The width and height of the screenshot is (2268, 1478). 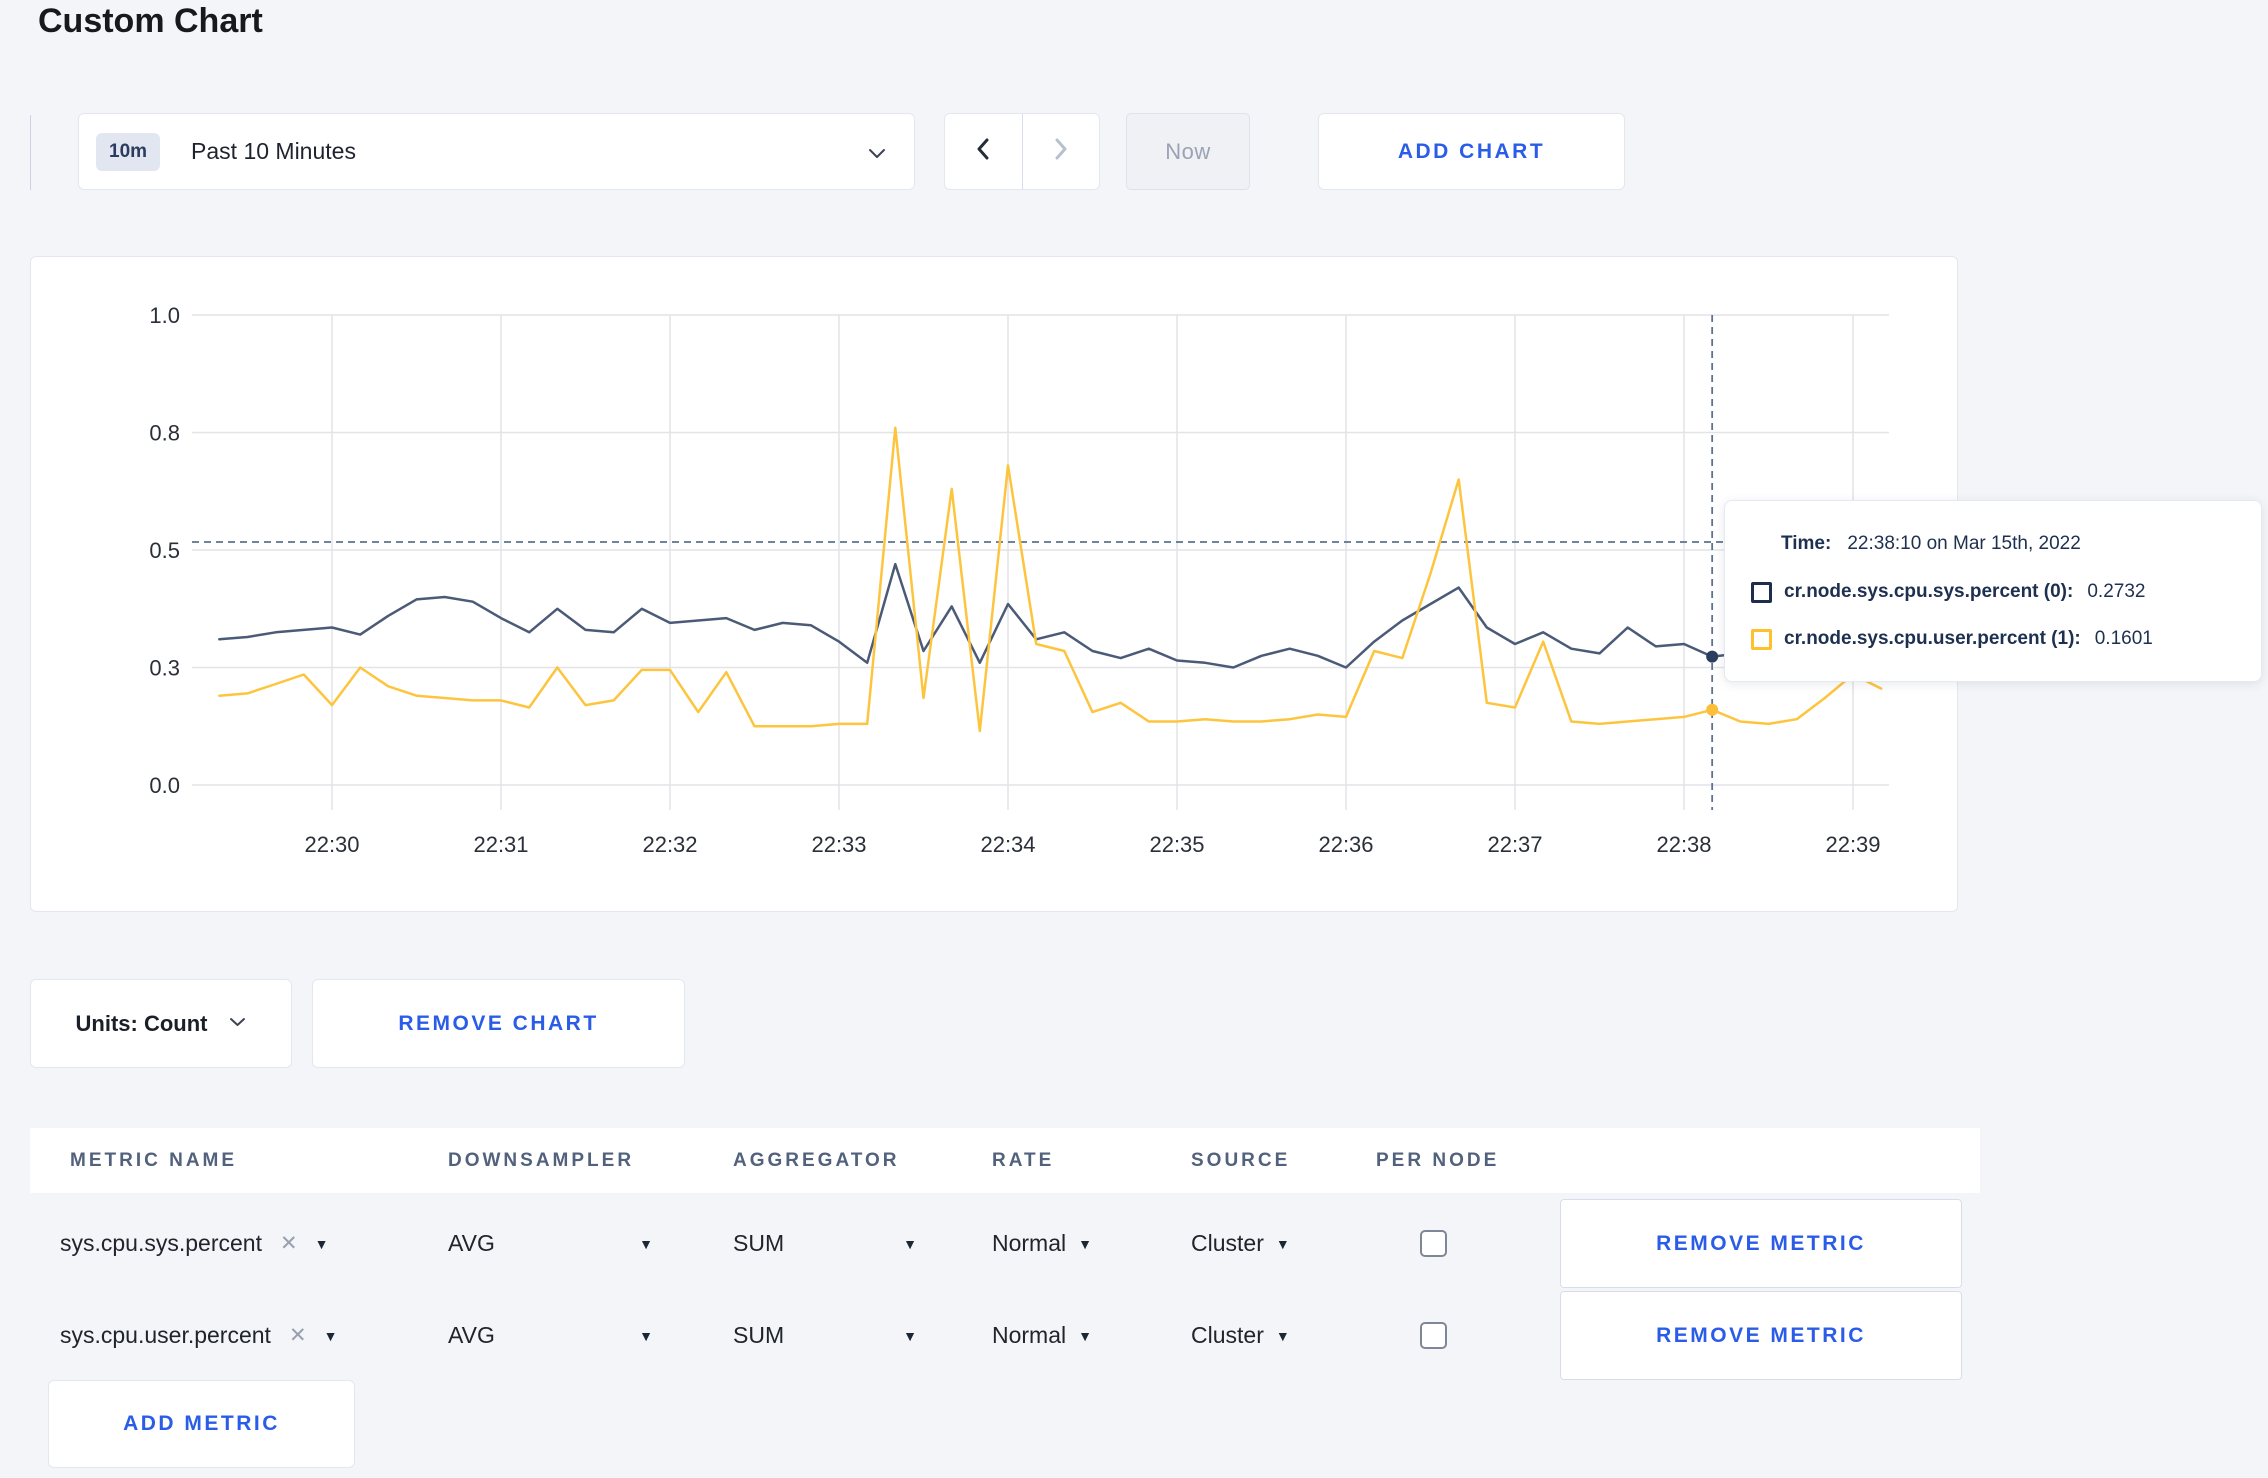 What do you see at coordinates (164, 433) in the screenshot?
I see `svg-text: 0.8` at bounding box center [164, 433].